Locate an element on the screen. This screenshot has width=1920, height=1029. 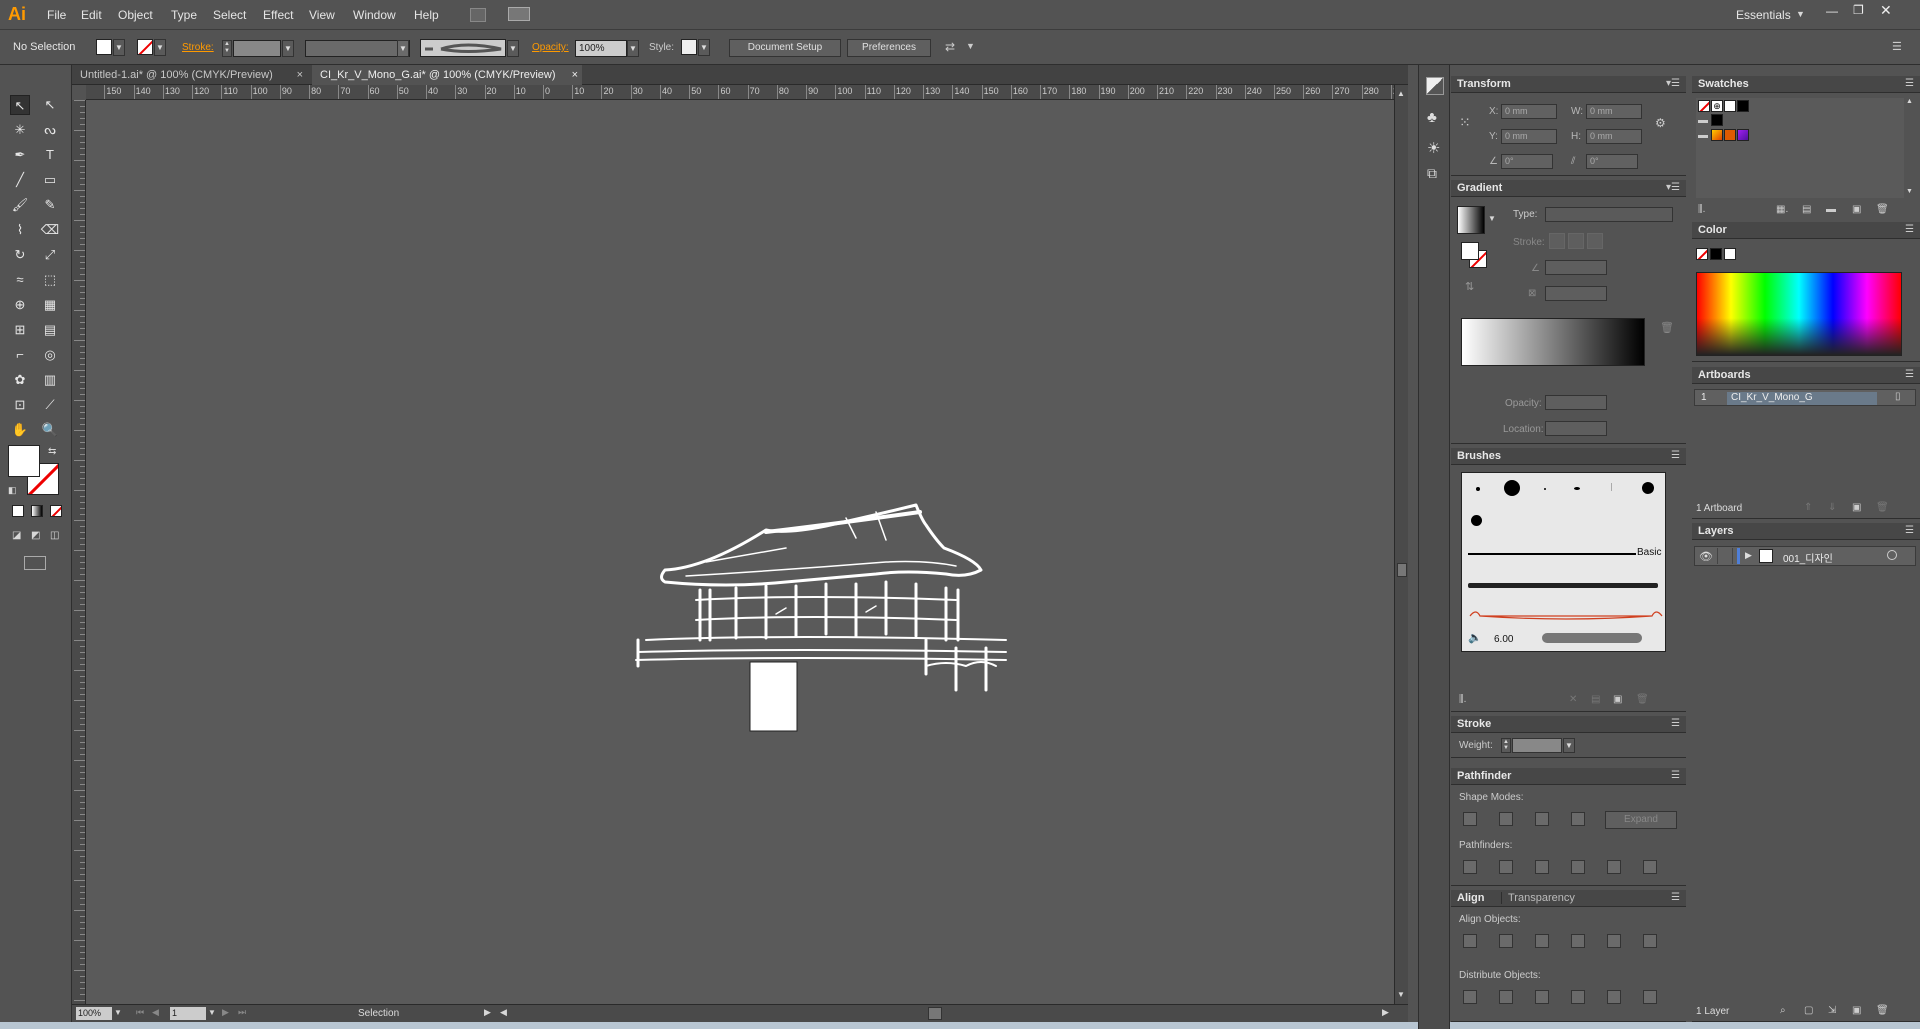
blob-brush-tool-icon: ⌇ is located at coordinates (20, 230).